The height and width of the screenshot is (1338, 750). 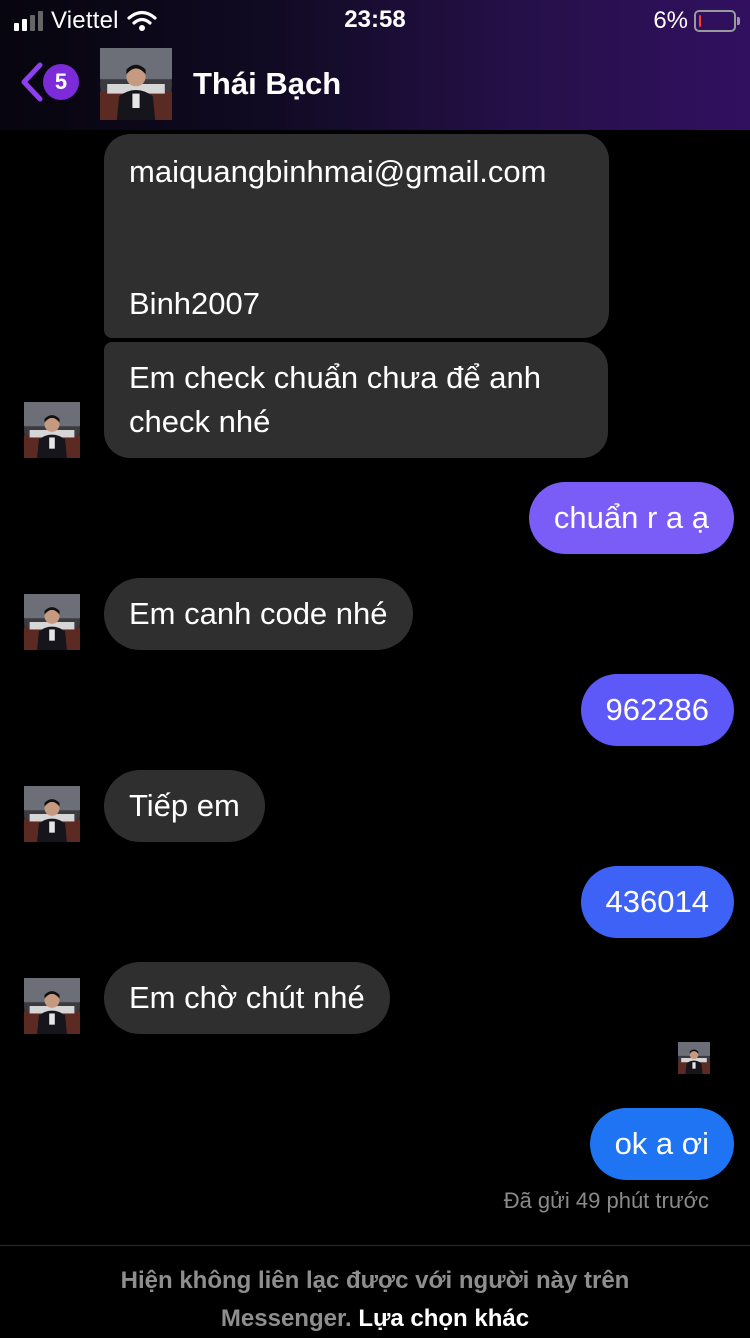 I want to click on message-text: Binh2007, so click(x=195, y=303).